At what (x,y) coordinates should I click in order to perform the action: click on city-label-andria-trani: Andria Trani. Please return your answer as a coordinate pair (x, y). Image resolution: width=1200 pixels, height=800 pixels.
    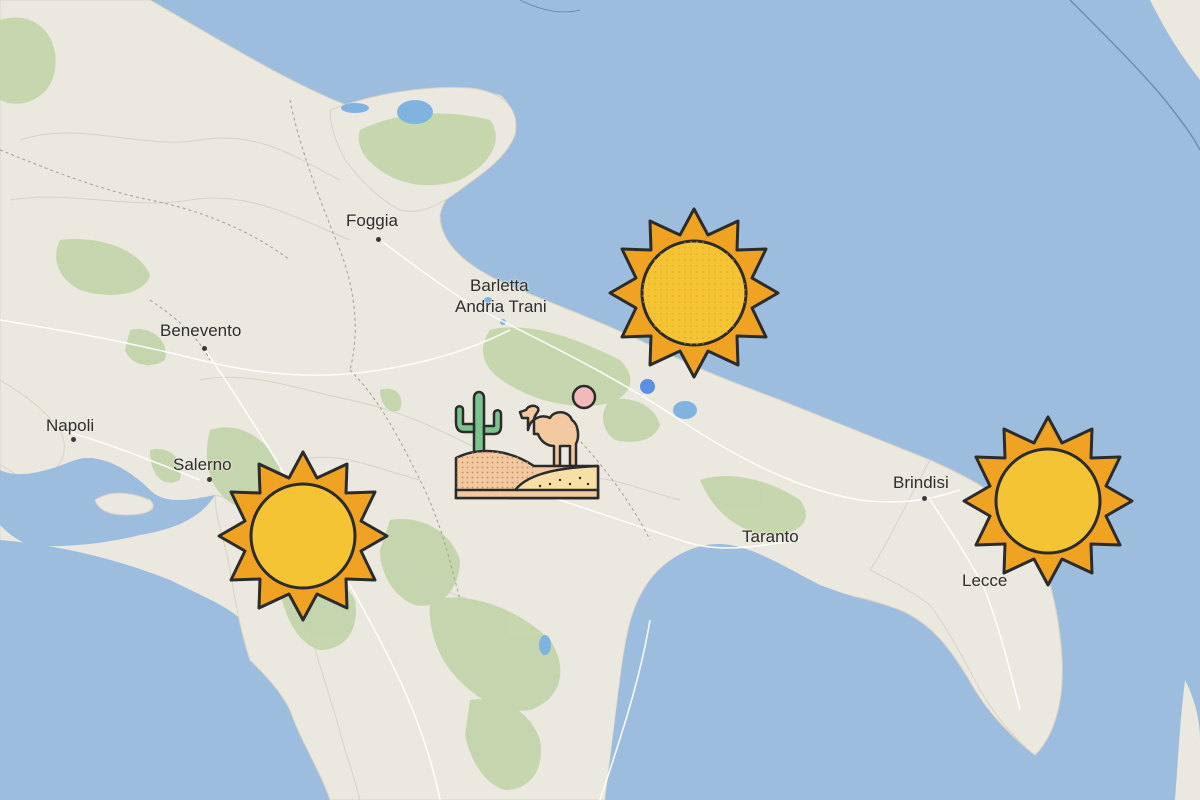
    Looking at the image, I should click on (501, 307).